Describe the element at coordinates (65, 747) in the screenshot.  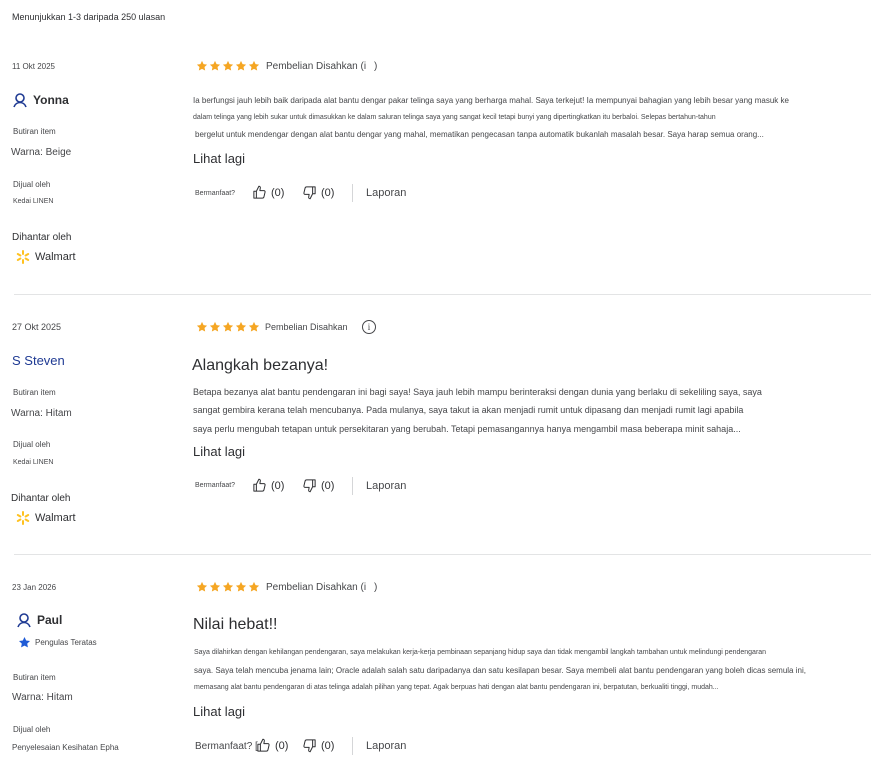
I see `seller-name: Penyelesaian Kesihatan Epha` at that location.